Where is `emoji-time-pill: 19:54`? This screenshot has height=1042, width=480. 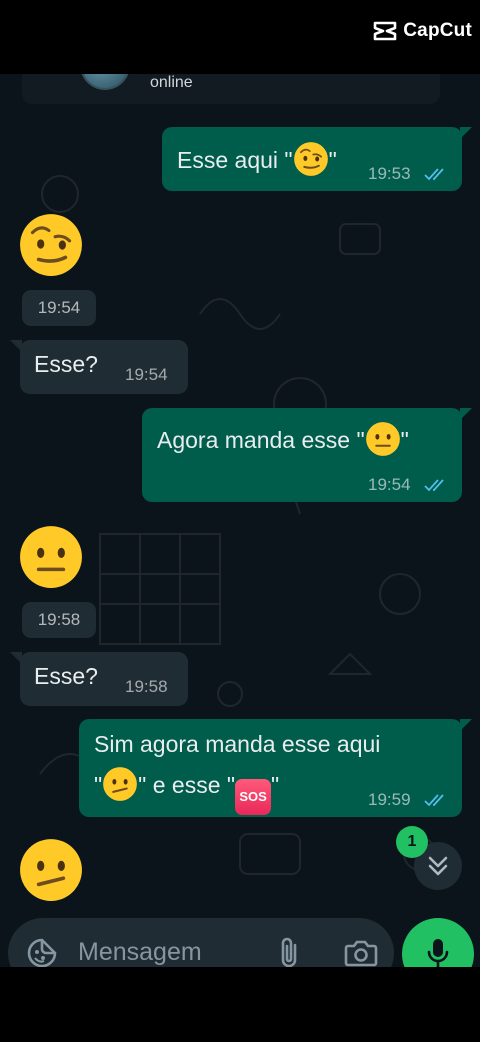
emoji-time-pill: 19:54 is located at coordinates (59, 308).